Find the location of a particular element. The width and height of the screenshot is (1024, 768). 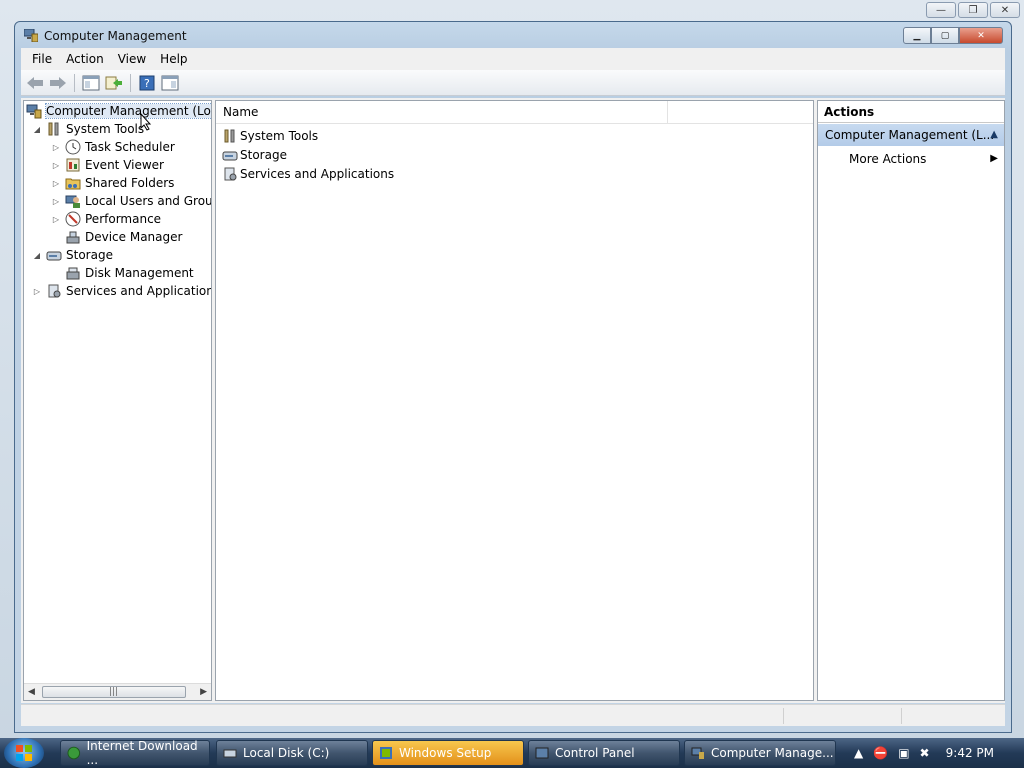

help-icon: ? is located at coordinates (147, 82).